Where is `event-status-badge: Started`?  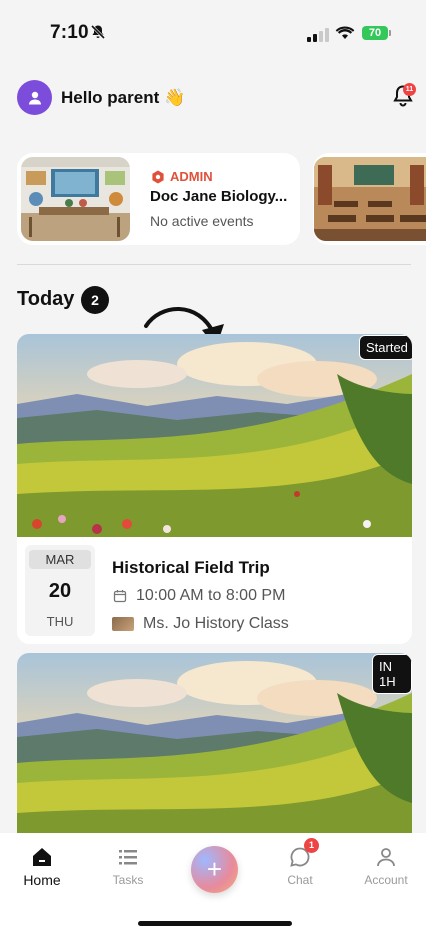 event-status-badge: Started is located at coordinates (385, 347).